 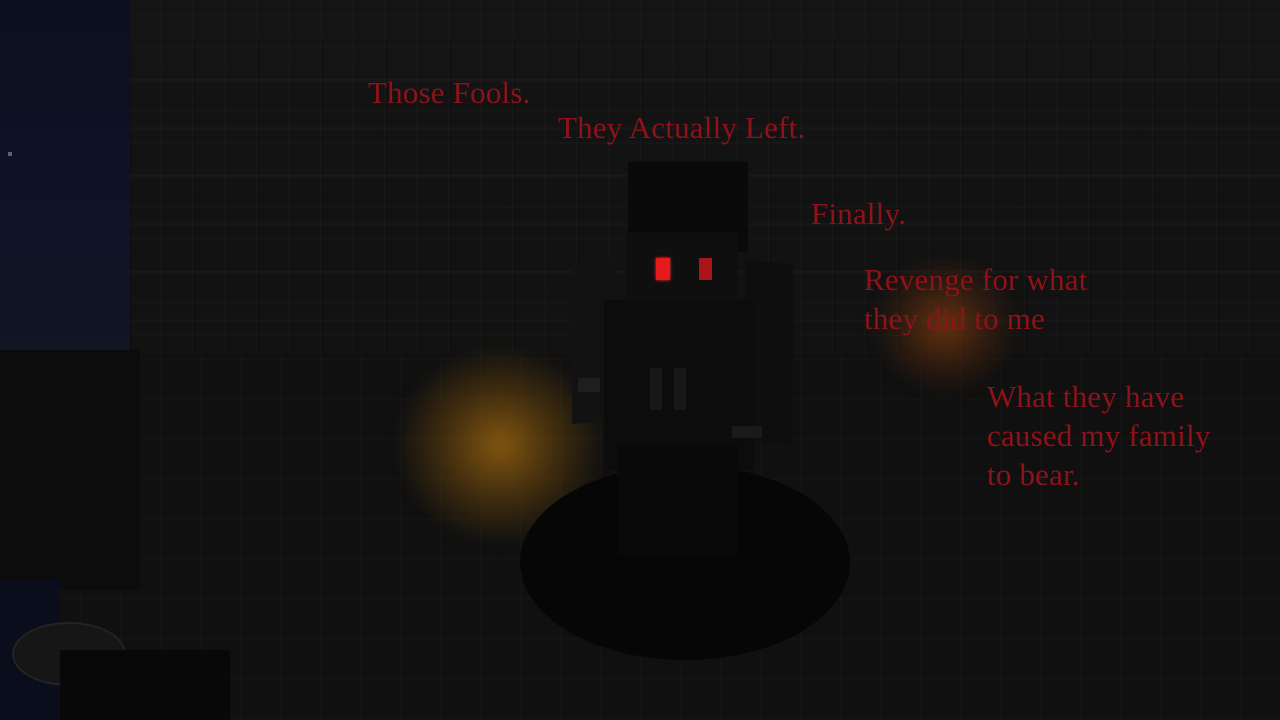 What do you see at coordinates (678, 500) in the screenshot?
I see `character-legs` at bounding box center [678, 500].